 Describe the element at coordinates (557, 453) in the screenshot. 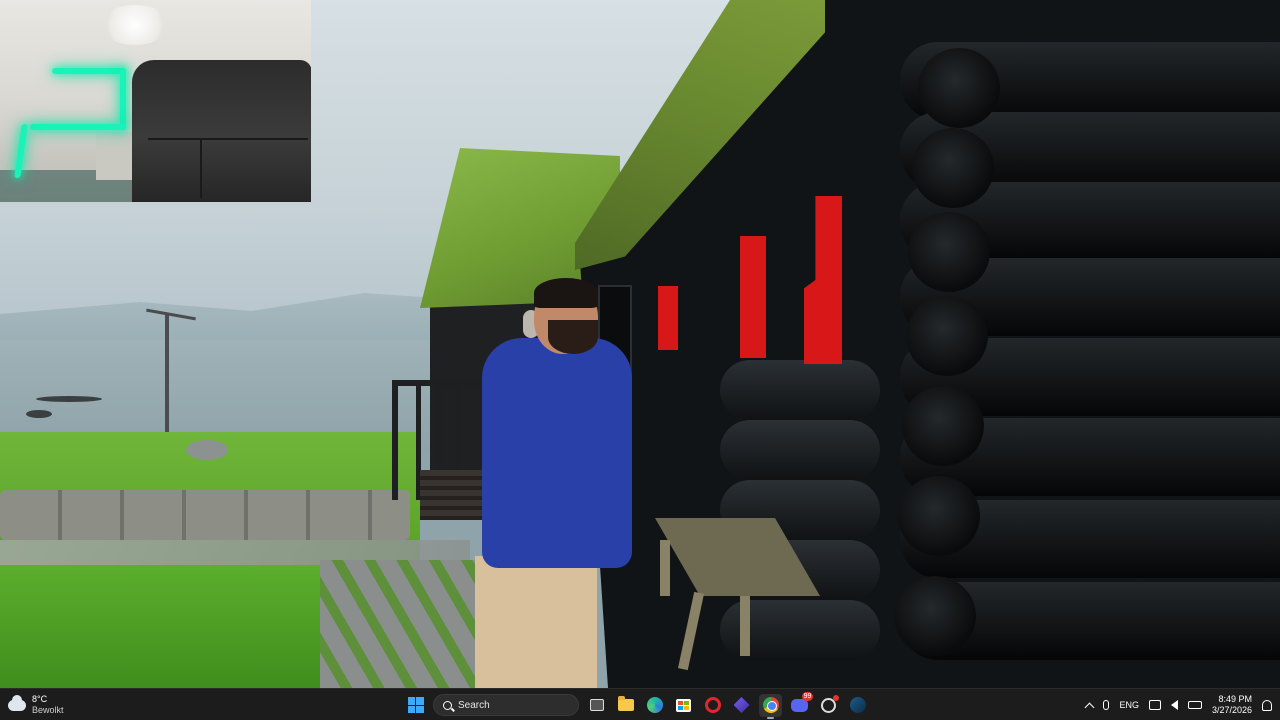

I see `person-jacket` at that location.